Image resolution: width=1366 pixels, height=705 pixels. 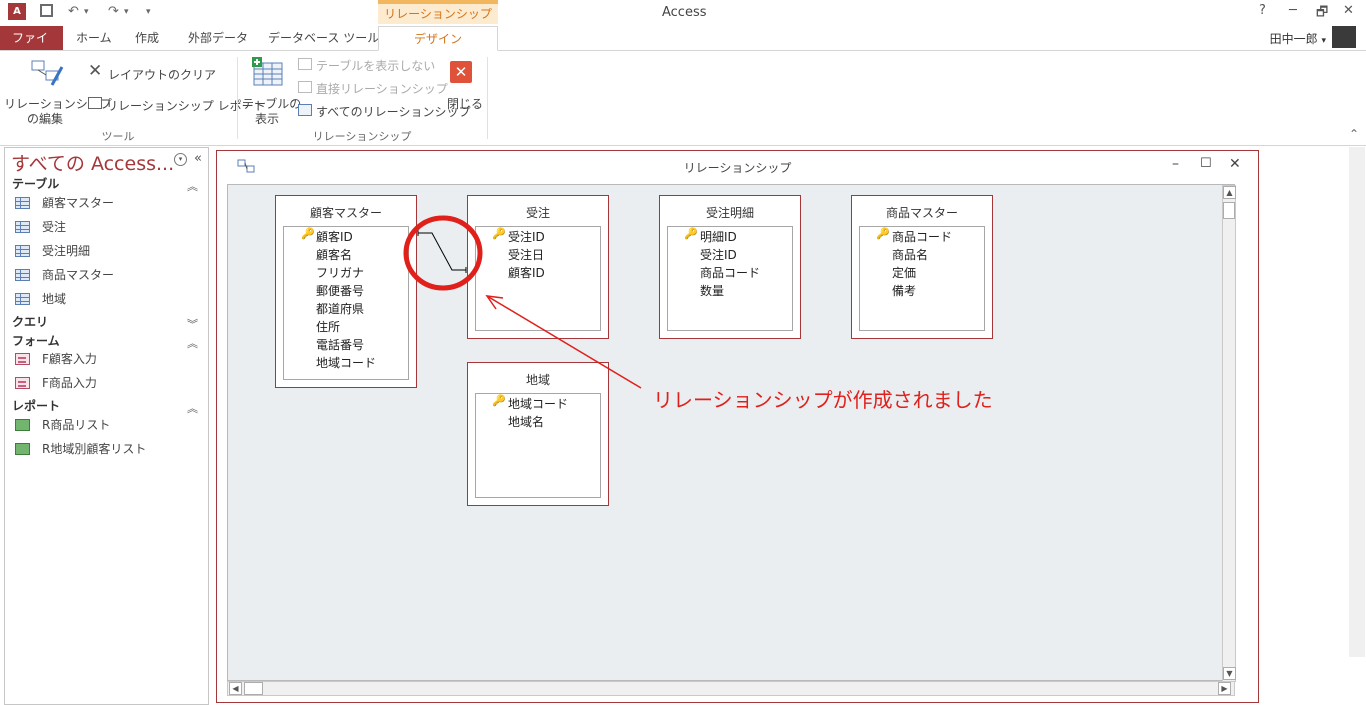 What do you see at coordinates (1229, 673) in the screenshot?
I see `scroll-down-icon: ▼` at bounding box center [1229, 673].